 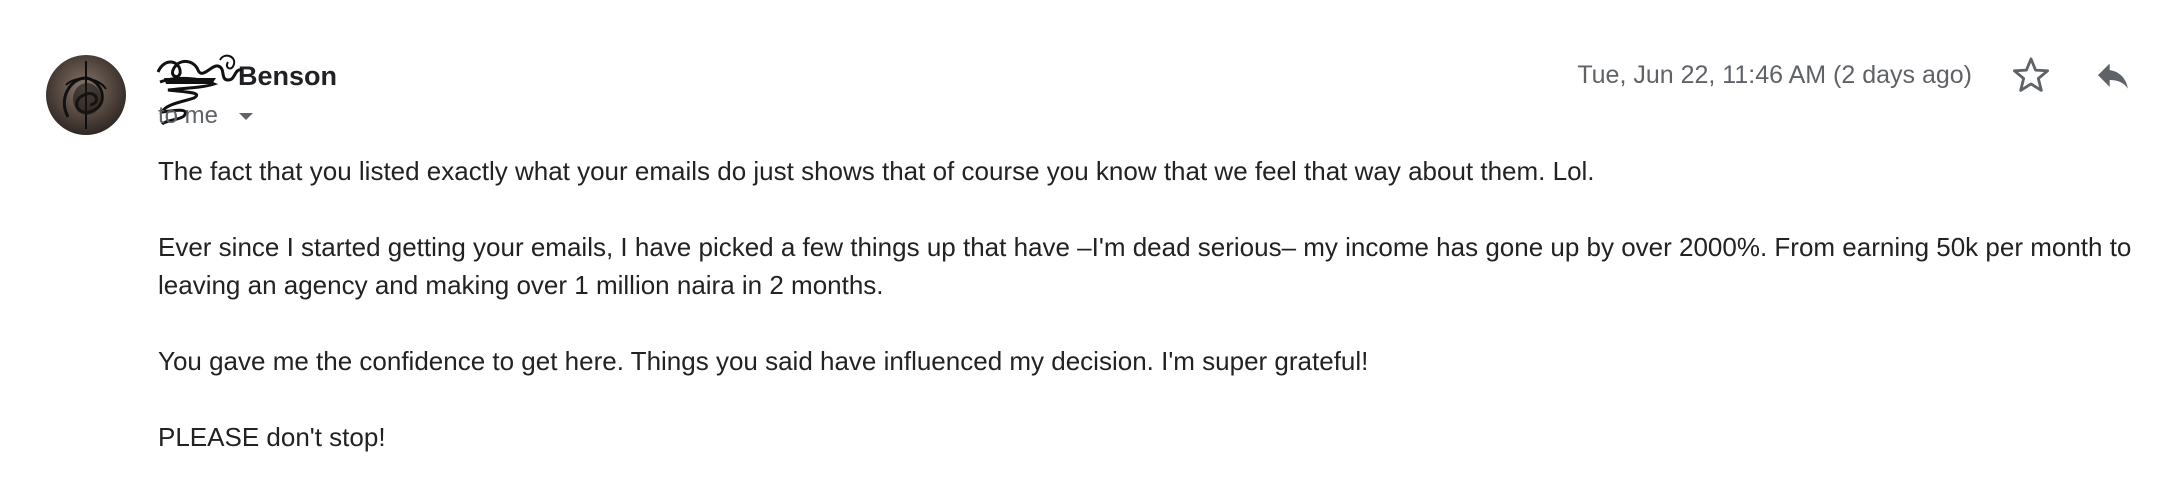 I want to click on chevron-down-icon, so click(x=246, y=117).